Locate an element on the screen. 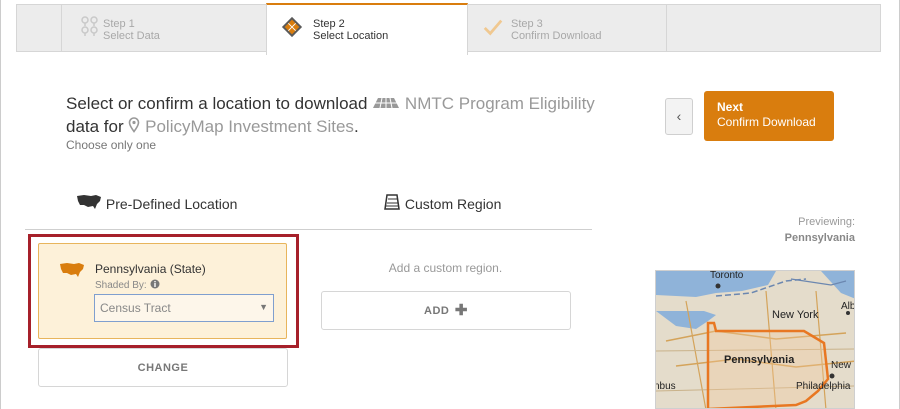 This screenshot has height=409, width=900. layers-icon is located at coordinates (292, 27).